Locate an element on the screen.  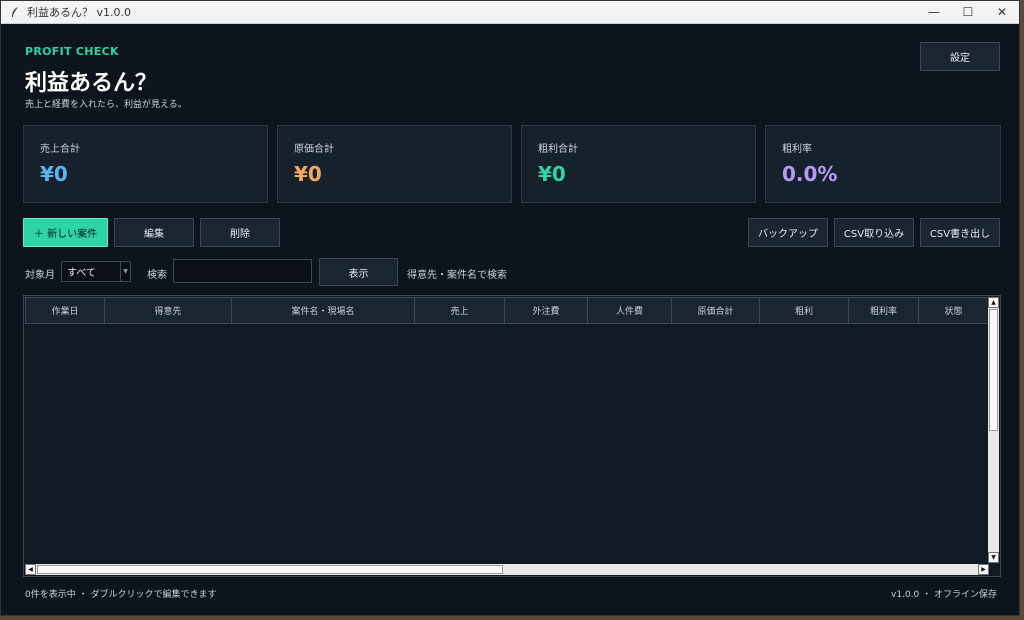
status-text: 0件を表示中 ・ ダブルクリックで編集できます is located at coordinates (121, 595).